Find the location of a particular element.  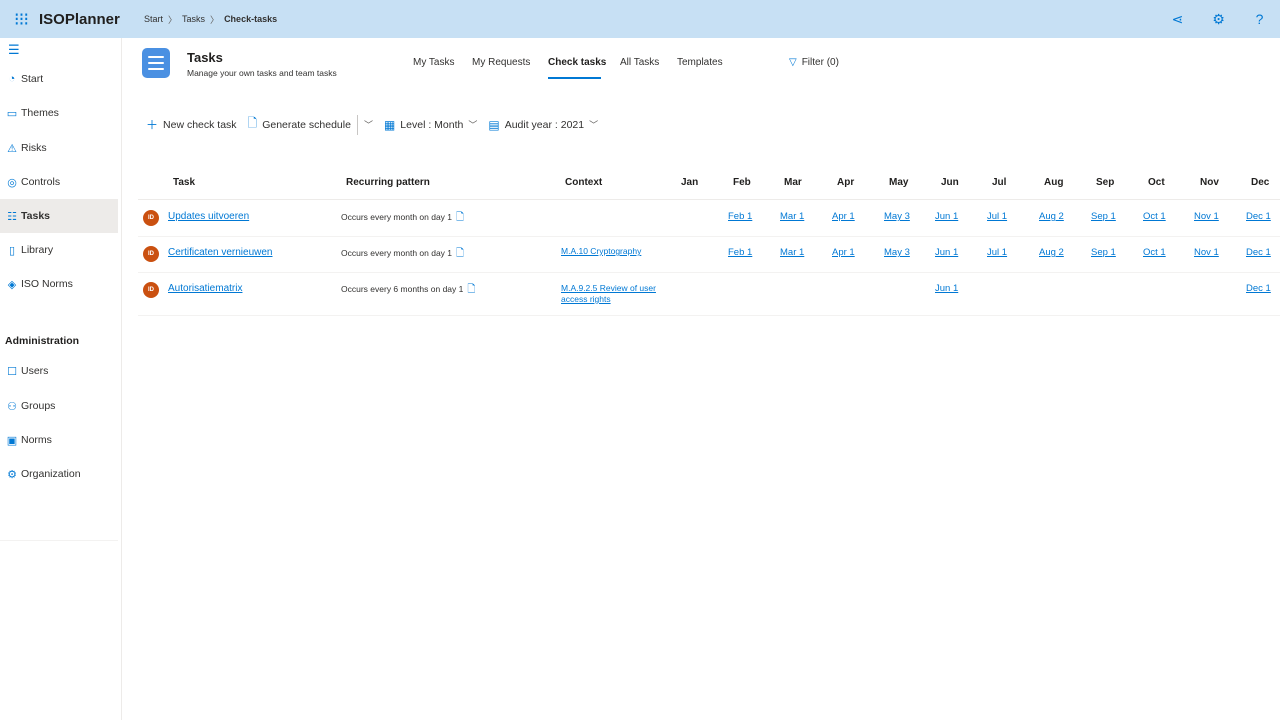

context-link: M.A.10 Cryptography is located at coordinates (616, 251).